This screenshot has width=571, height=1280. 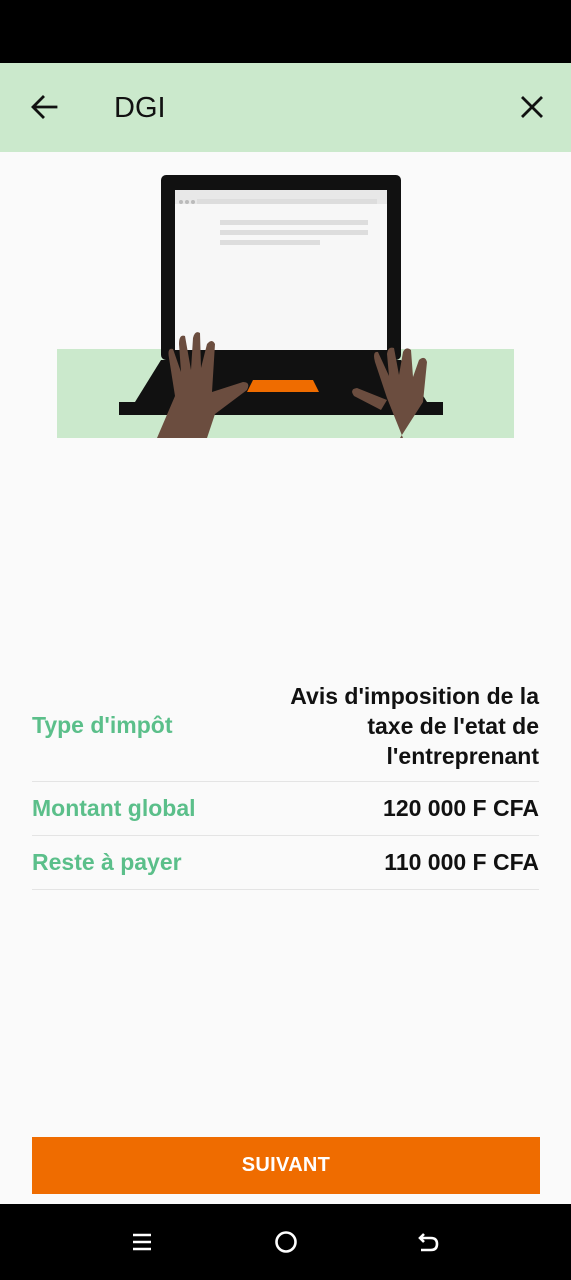 I want to click on system-back-button, so click(x=428, y=1242).